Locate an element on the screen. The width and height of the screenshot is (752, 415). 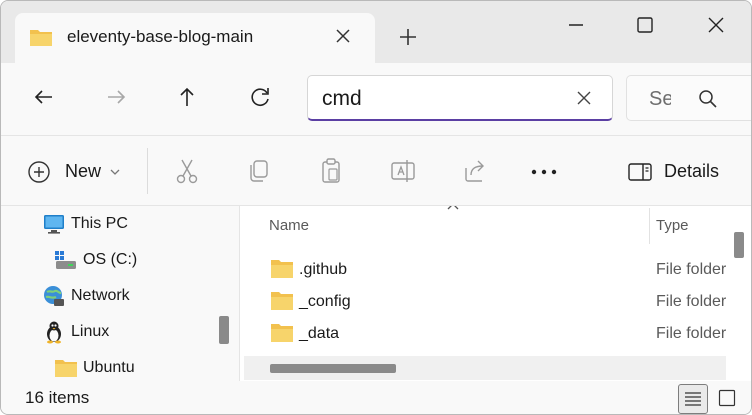
vertical-scrollbar is located at coordinates (739, 245).